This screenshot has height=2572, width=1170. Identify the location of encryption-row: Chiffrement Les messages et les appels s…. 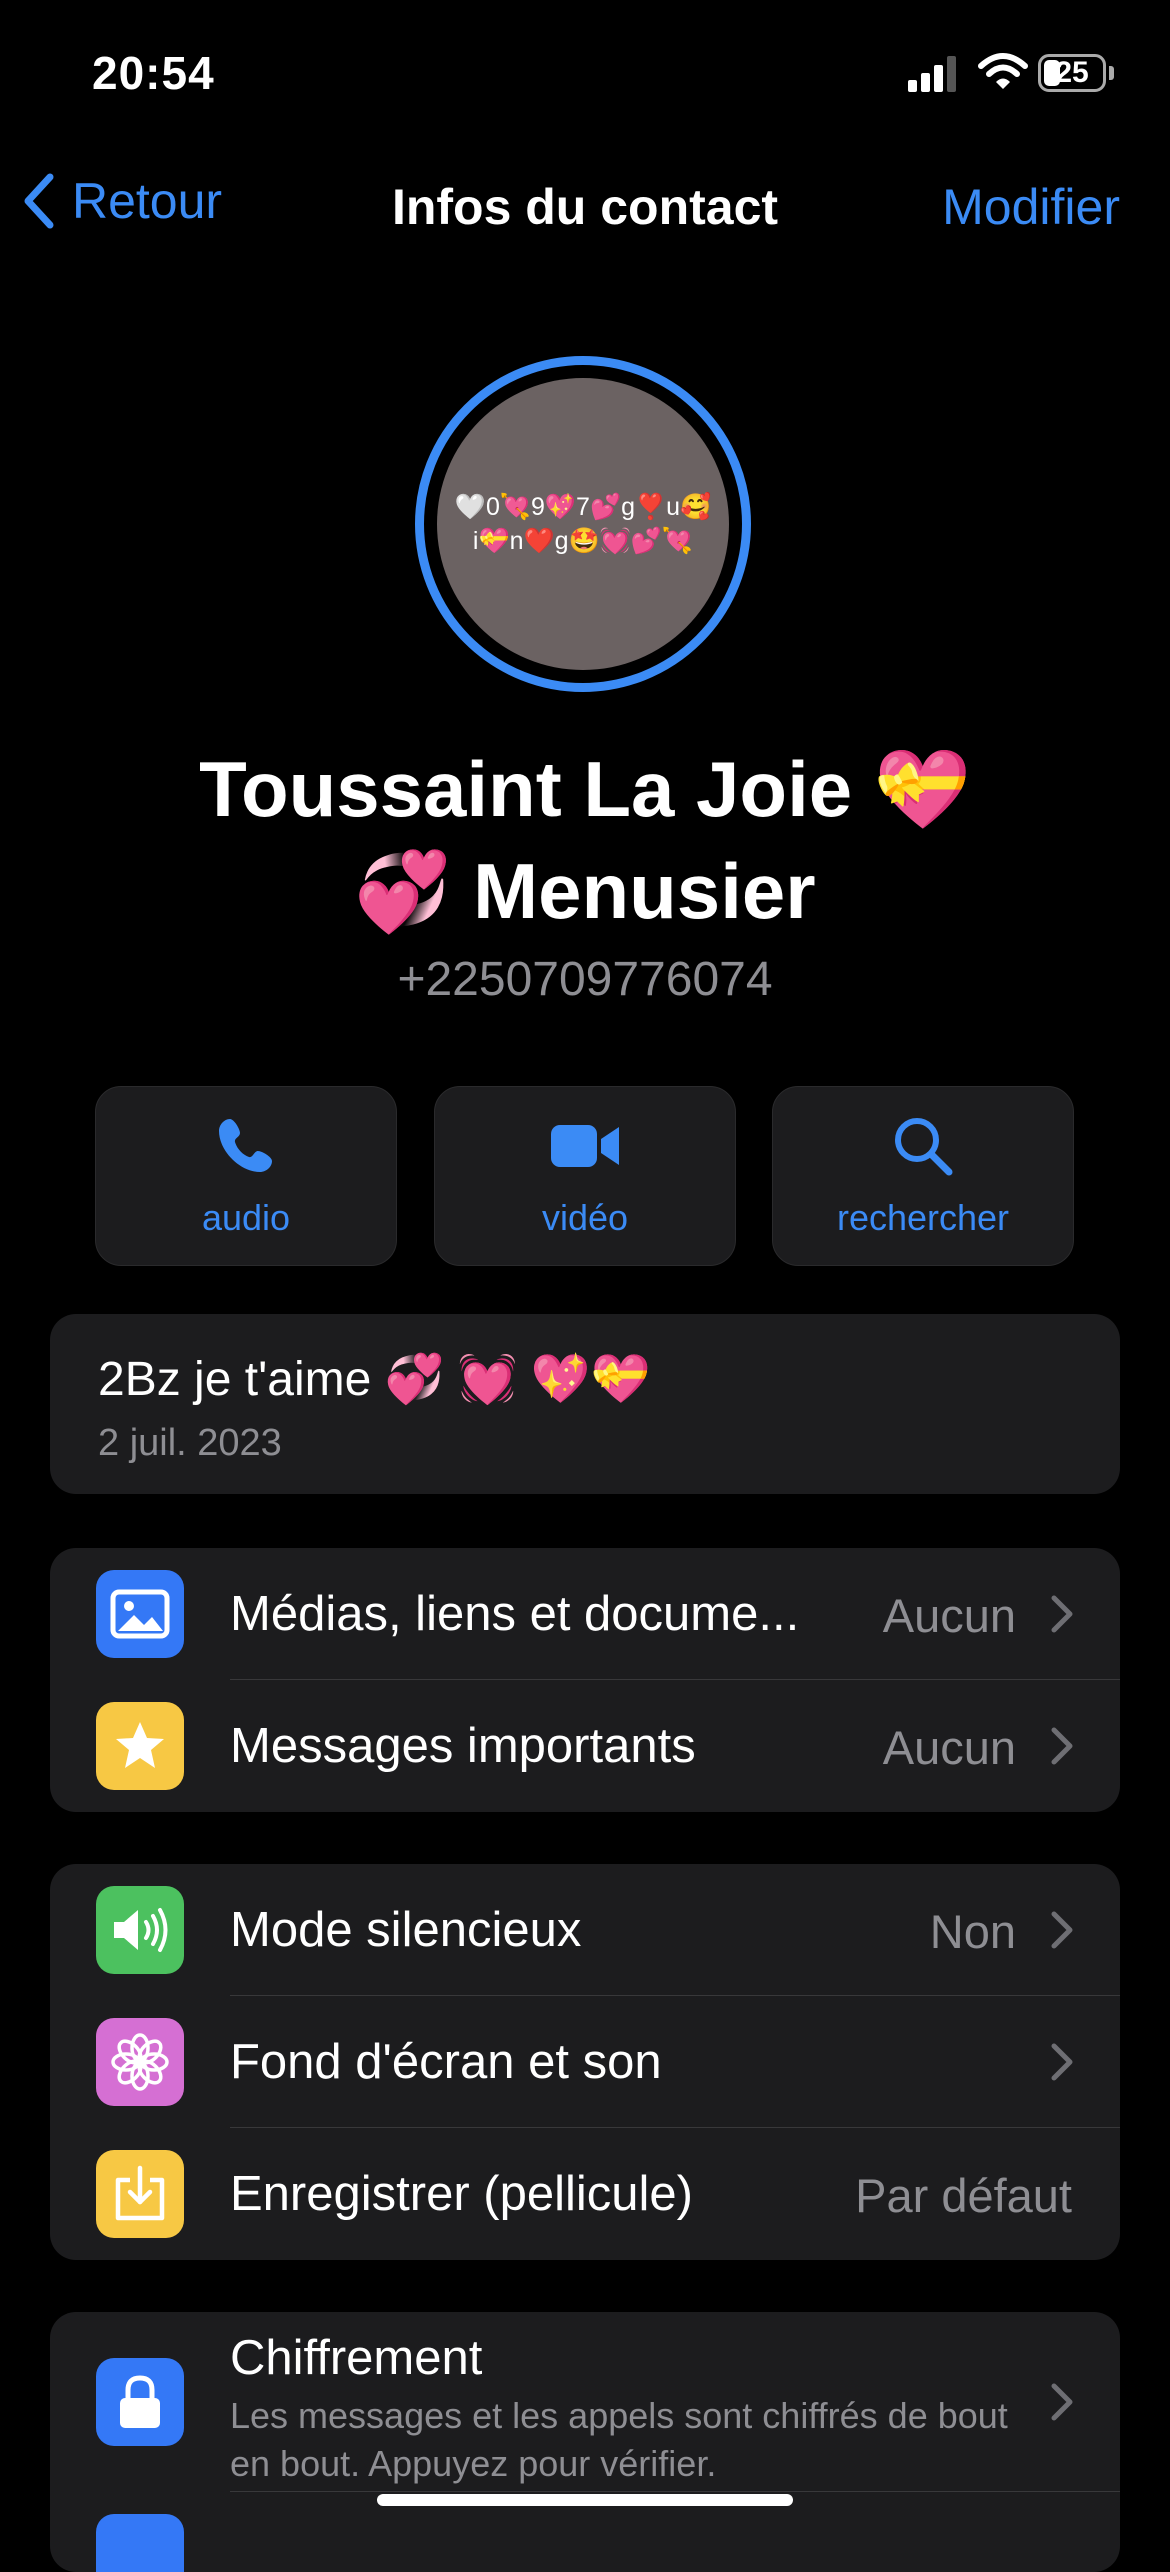
(585, 2402).